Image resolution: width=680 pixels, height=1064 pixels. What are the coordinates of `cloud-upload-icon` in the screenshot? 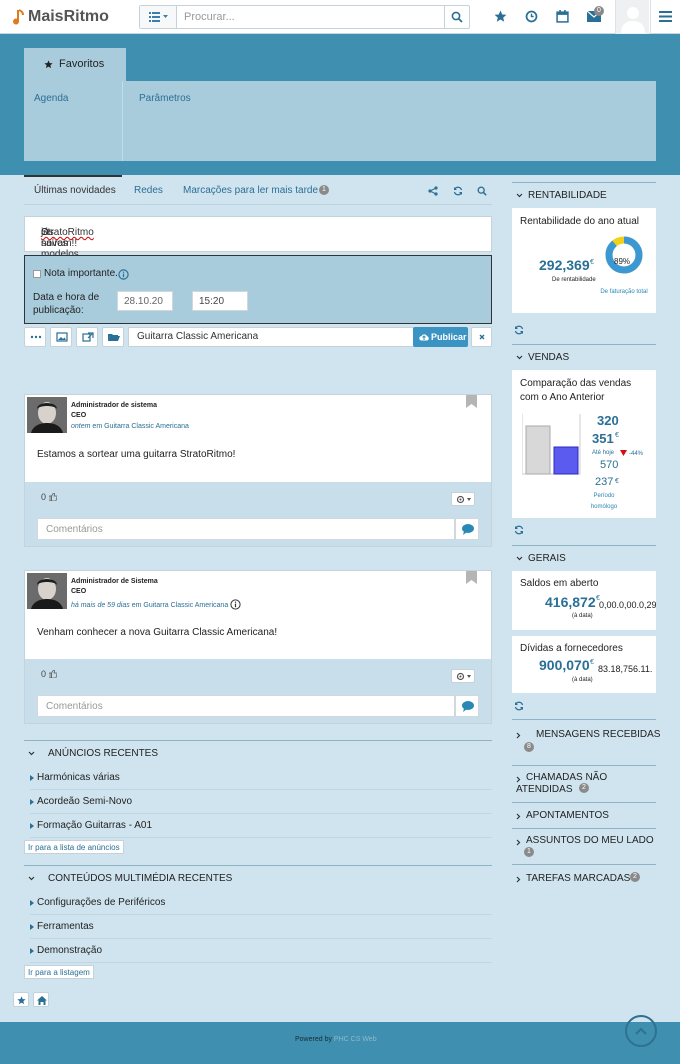 It's located at (424, 337).